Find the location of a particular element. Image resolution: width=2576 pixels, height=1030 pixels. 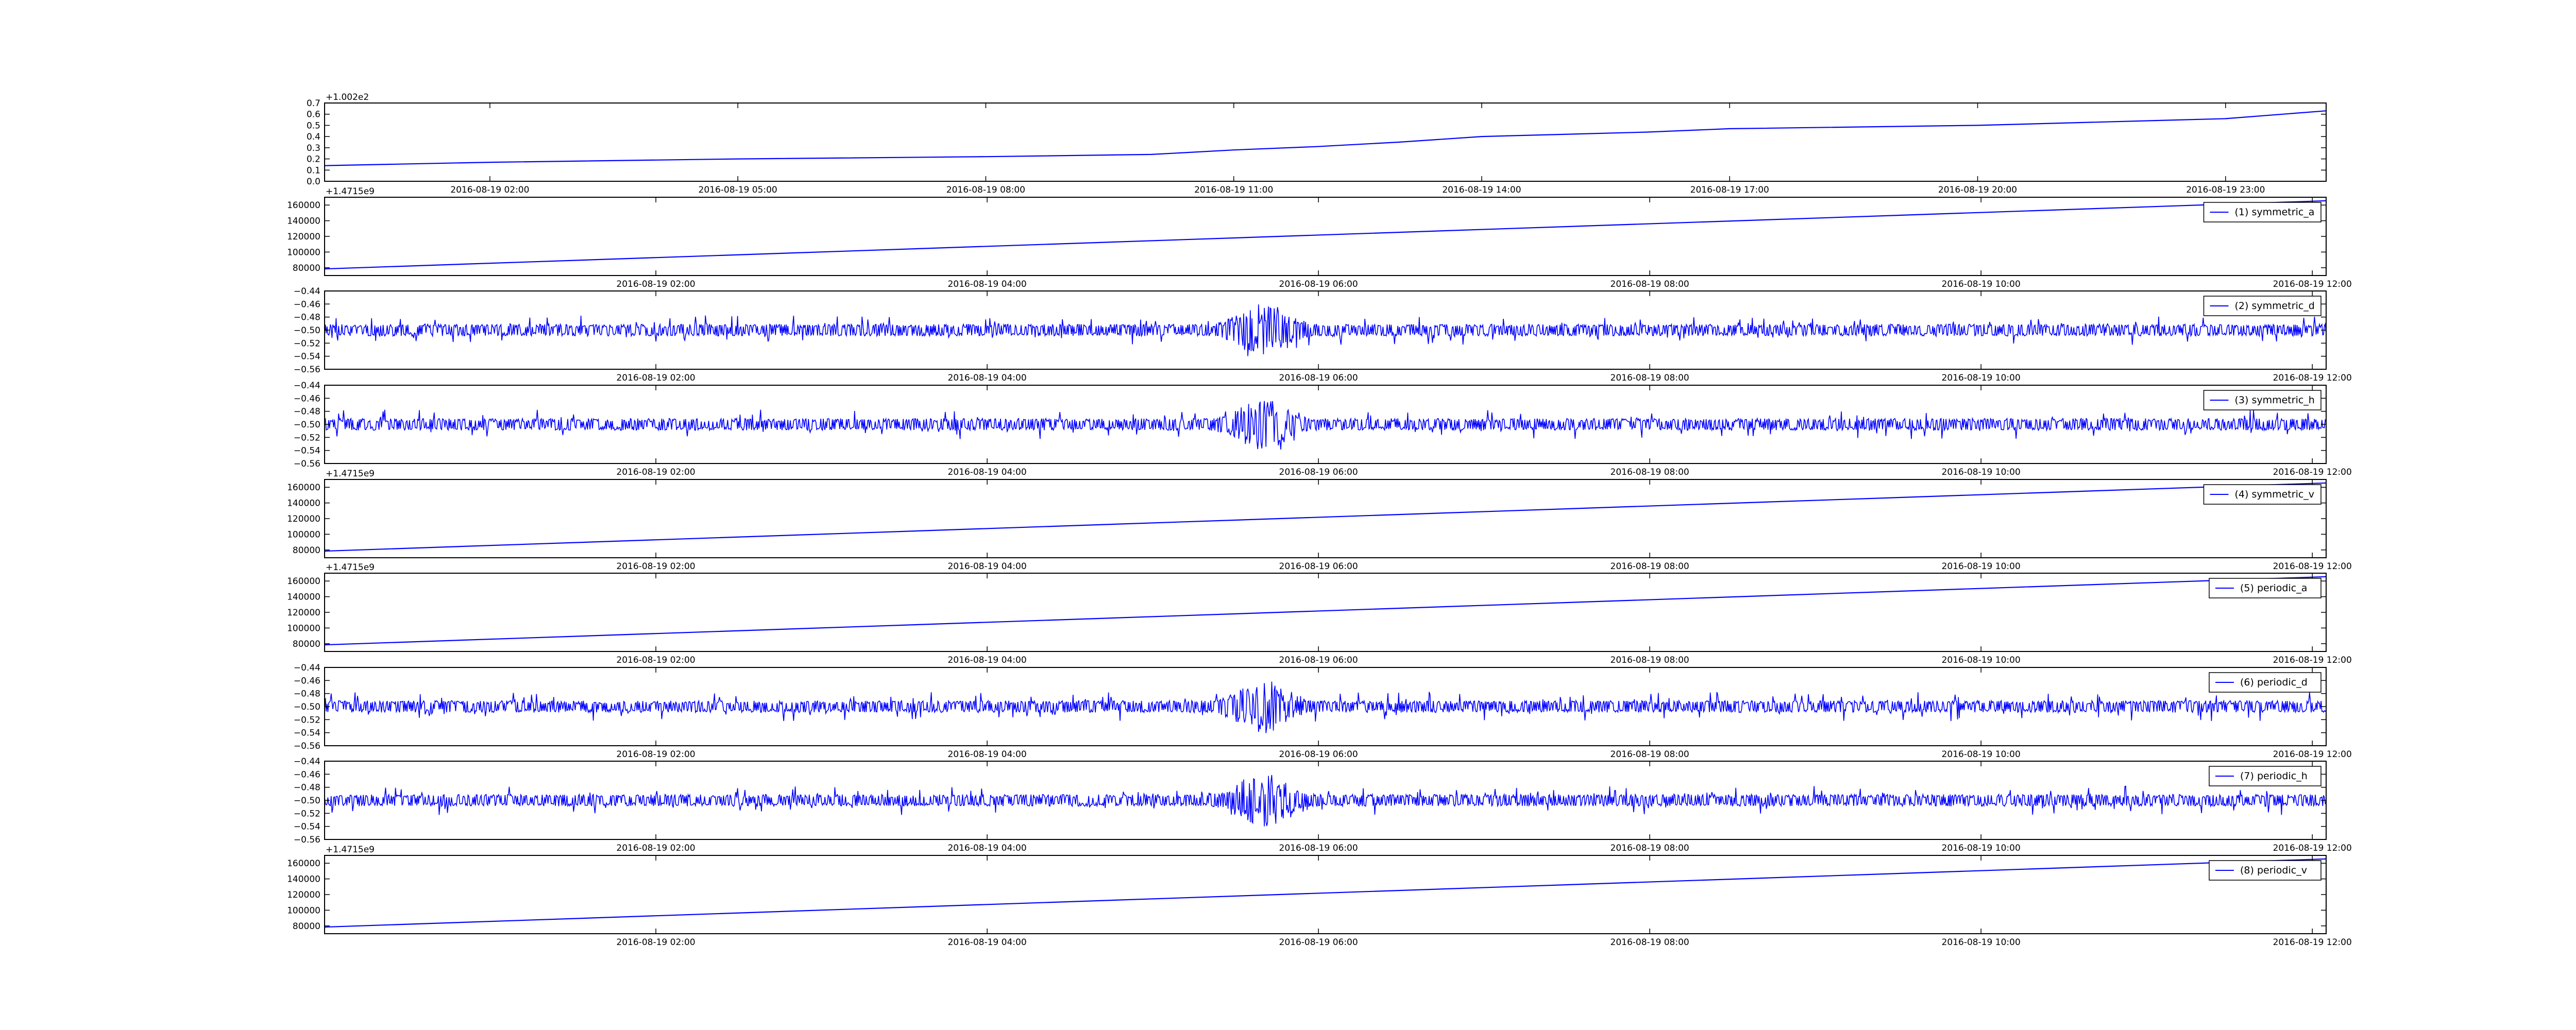

y-tick-label: 0.1 is located at coordinates (313, 170).